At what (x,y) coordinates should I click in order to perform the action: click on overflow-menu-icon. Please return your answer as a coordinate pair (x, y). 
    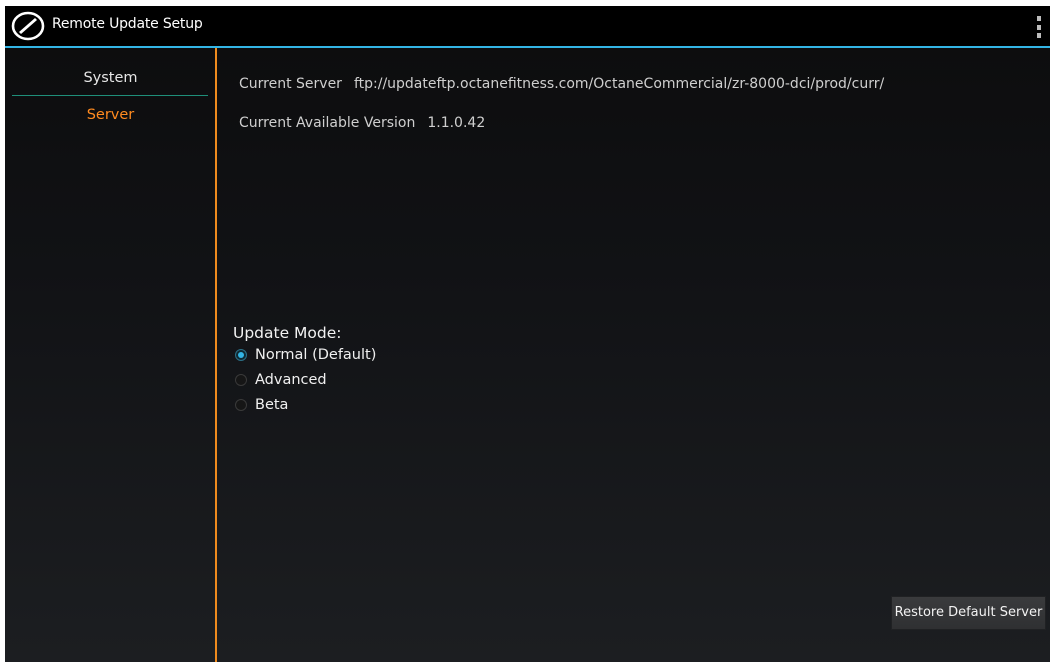
    Looking at the image, I should click on (1039, 27).